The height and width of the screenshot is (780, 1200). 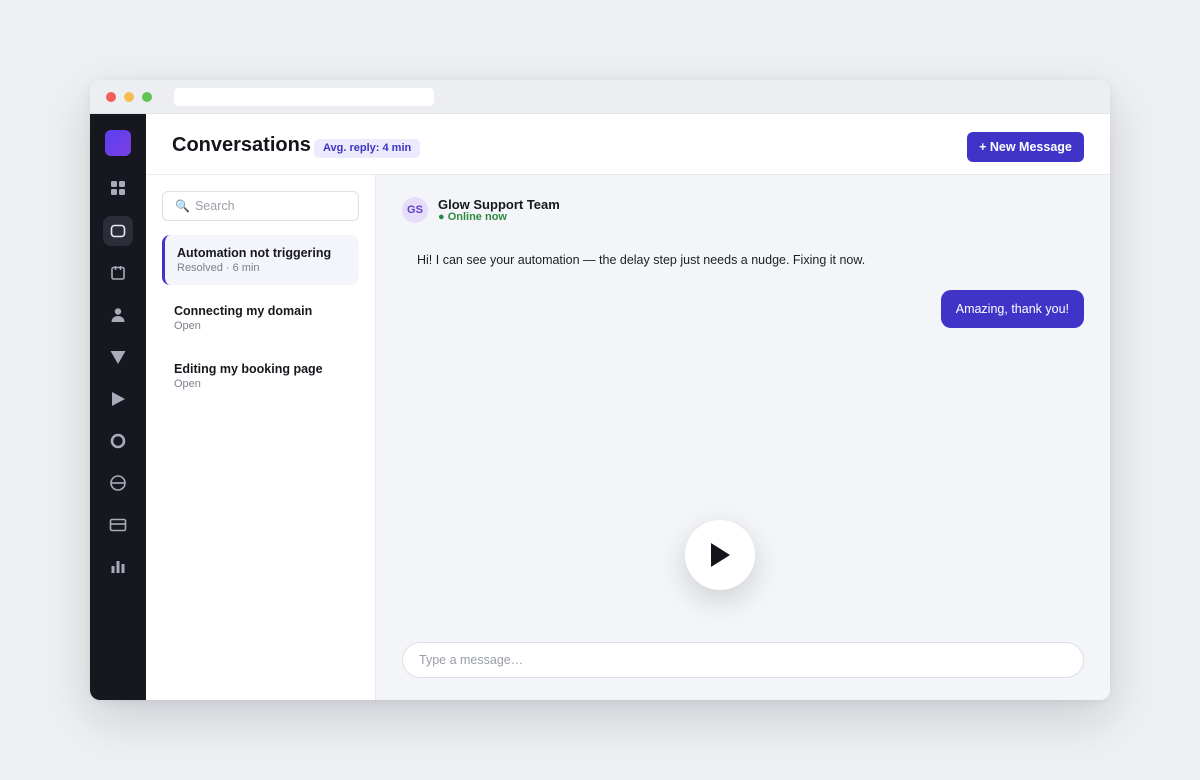 I want to click on conversation-item: Editing my booking page Open, so click(x=260, y=376).